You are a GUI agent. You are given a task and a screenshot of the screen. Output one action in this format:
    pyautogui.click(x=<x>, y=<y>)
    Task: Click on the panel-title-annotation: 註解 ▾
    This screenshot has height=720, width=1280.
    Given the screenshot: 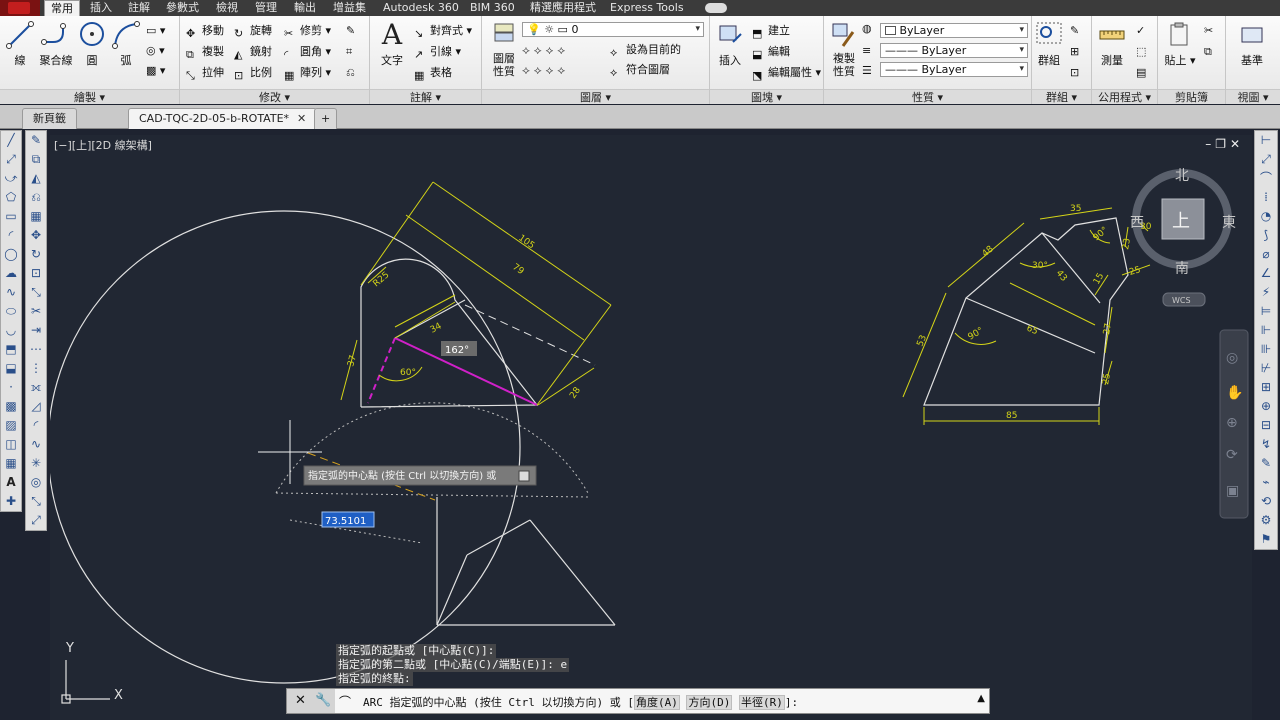 What is the action you would take?
    pyautogui.click(x=425, y=96)
    